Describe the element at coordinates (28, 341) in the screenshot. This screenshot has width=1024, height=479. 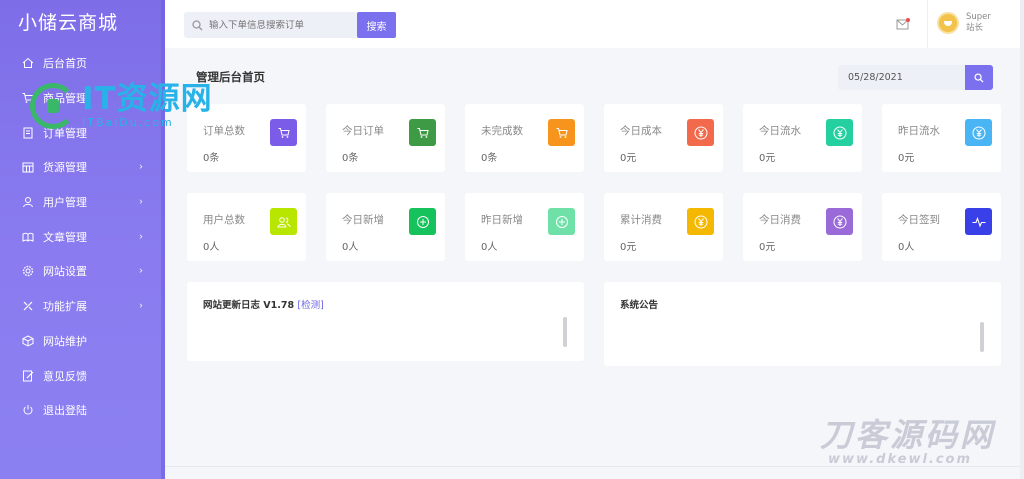
I see `cube-icon` at that location.